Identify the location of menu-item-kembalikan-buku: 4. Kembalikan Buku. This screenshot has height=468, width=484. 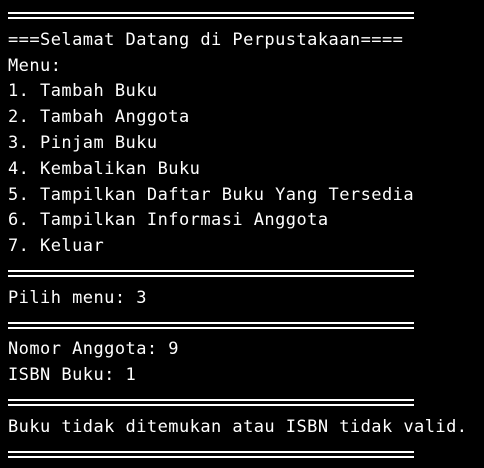
(104, 168).